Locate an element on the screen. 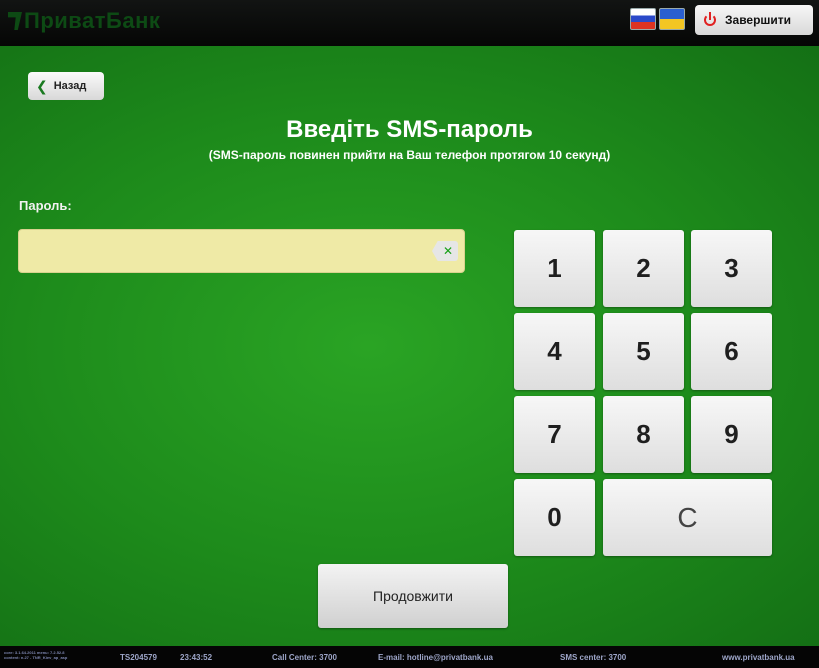 The height and width of the screenshot is (668, 819). back-button-label: Назад is located at coordinates (70, 86).